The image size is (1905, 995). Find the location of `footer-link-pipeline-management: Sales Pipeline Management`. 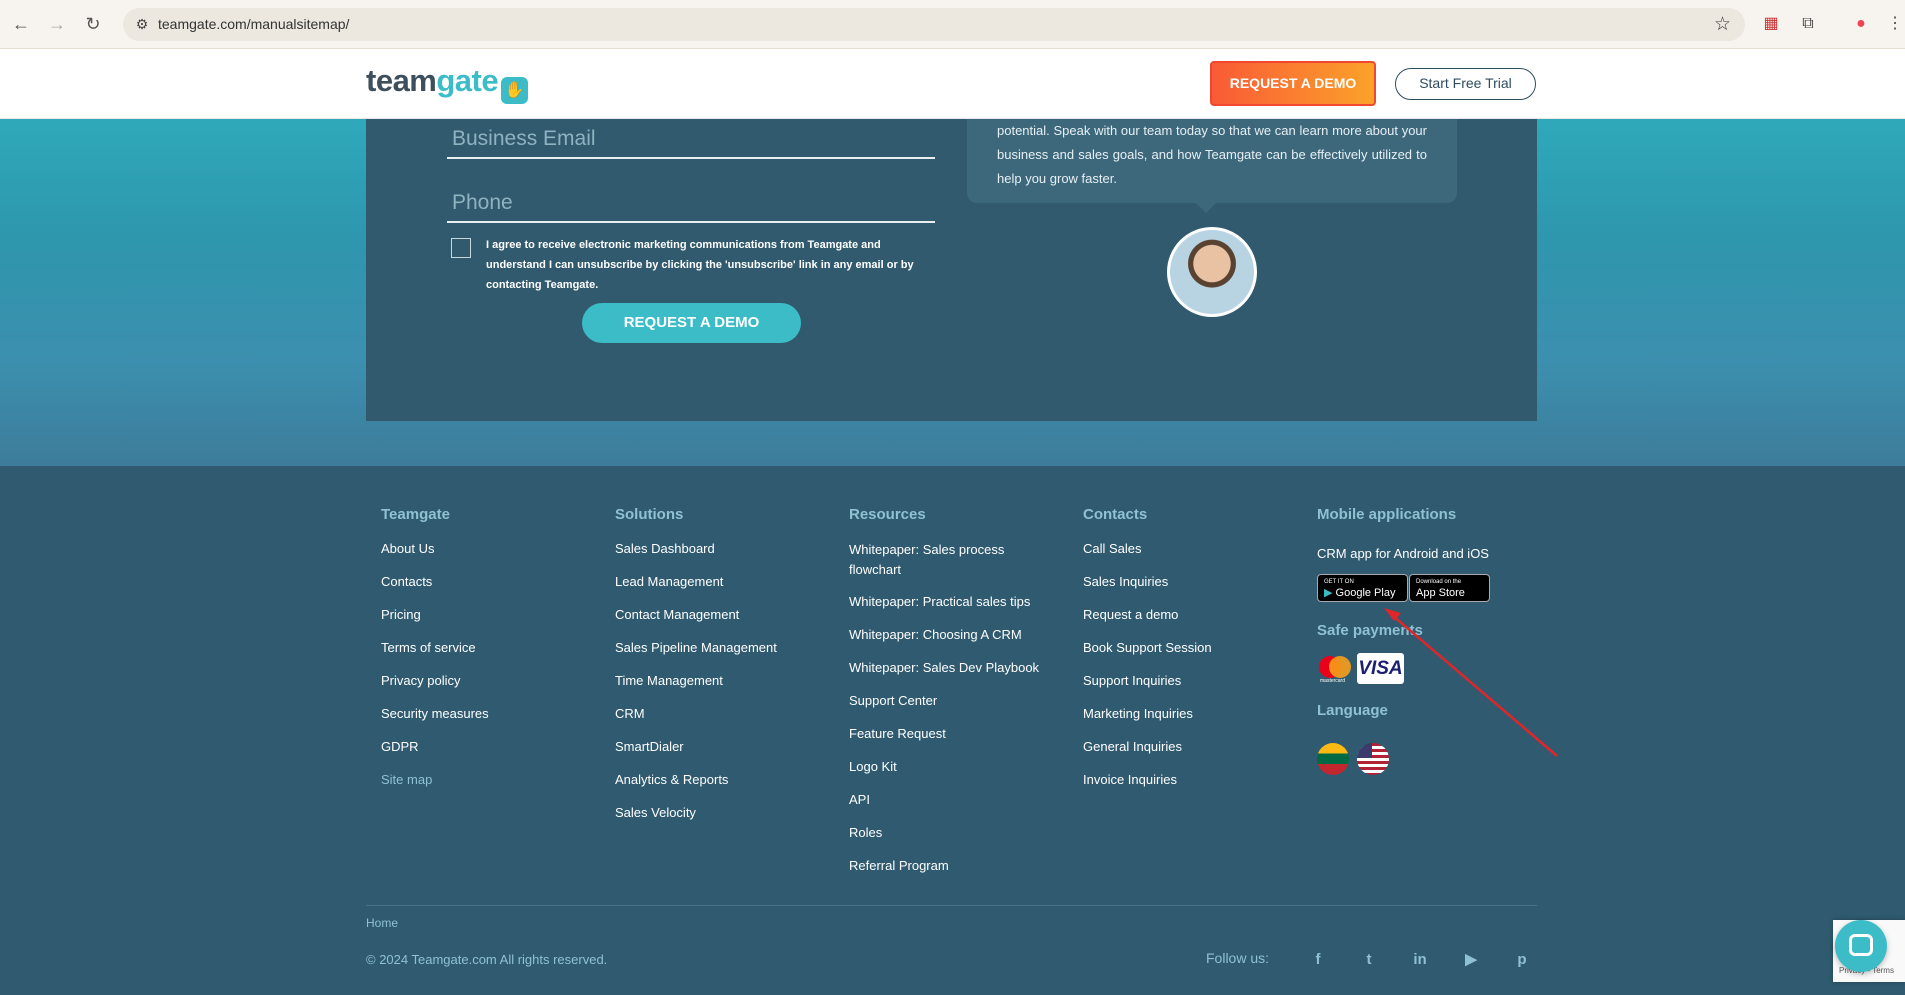

footer-link-pipeline-management: Sales Pipeline Management is located at coordinates (696, 647).